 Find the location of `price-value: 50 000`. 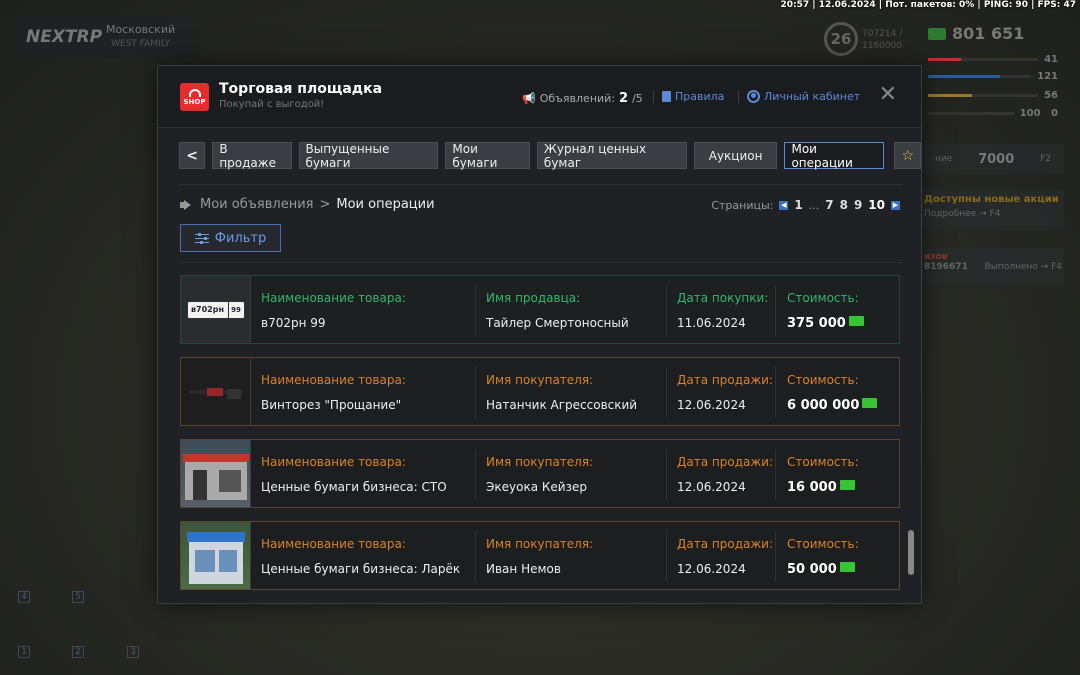

price-value: 50 000 is located at coordinates (812, 569).